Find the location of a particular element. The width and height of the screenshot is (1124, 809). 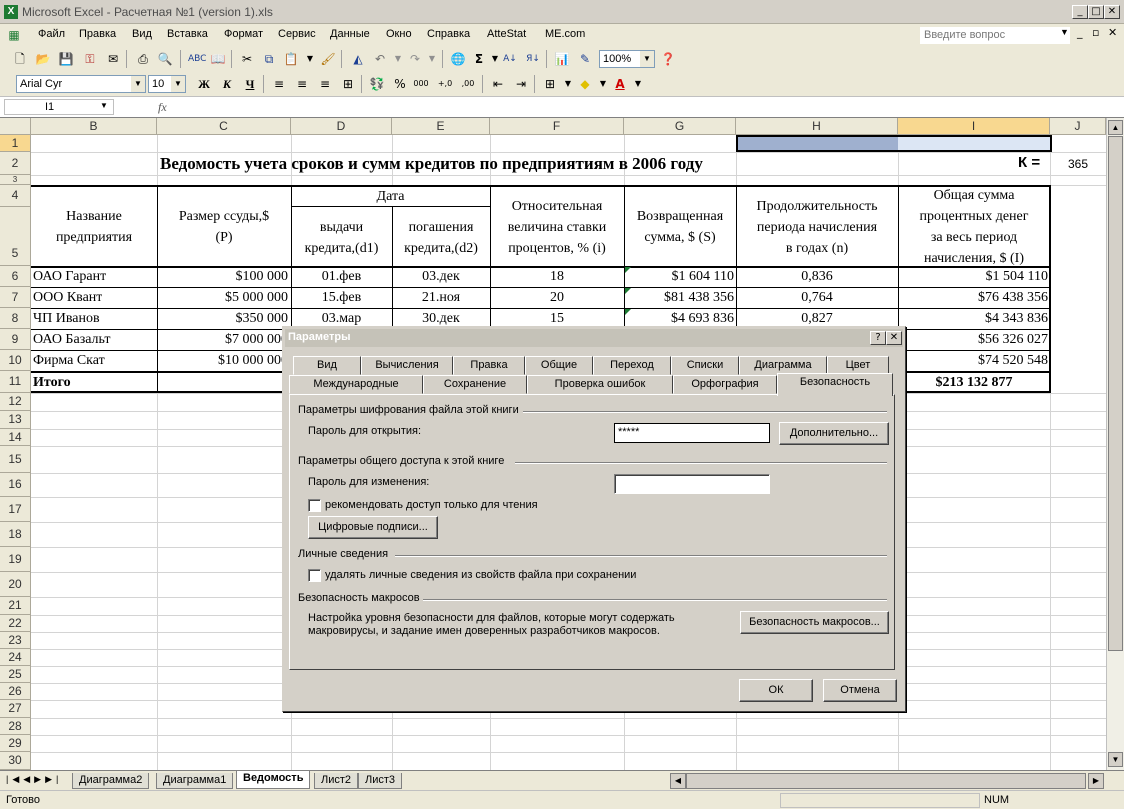

sort-desc-icon: Я↓ is located at coordinates (533, 59).